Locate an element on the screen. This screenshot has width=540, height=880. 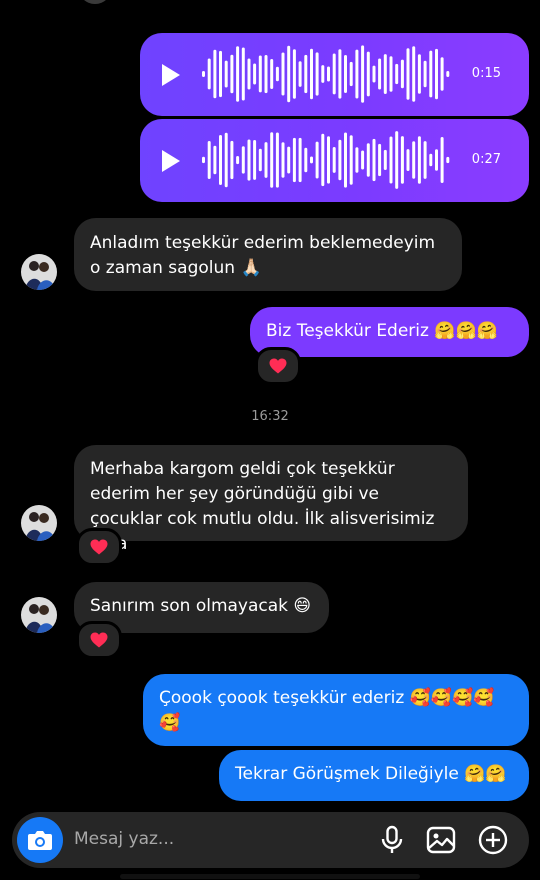
microphone-icon is located at coordinates (392, 840).